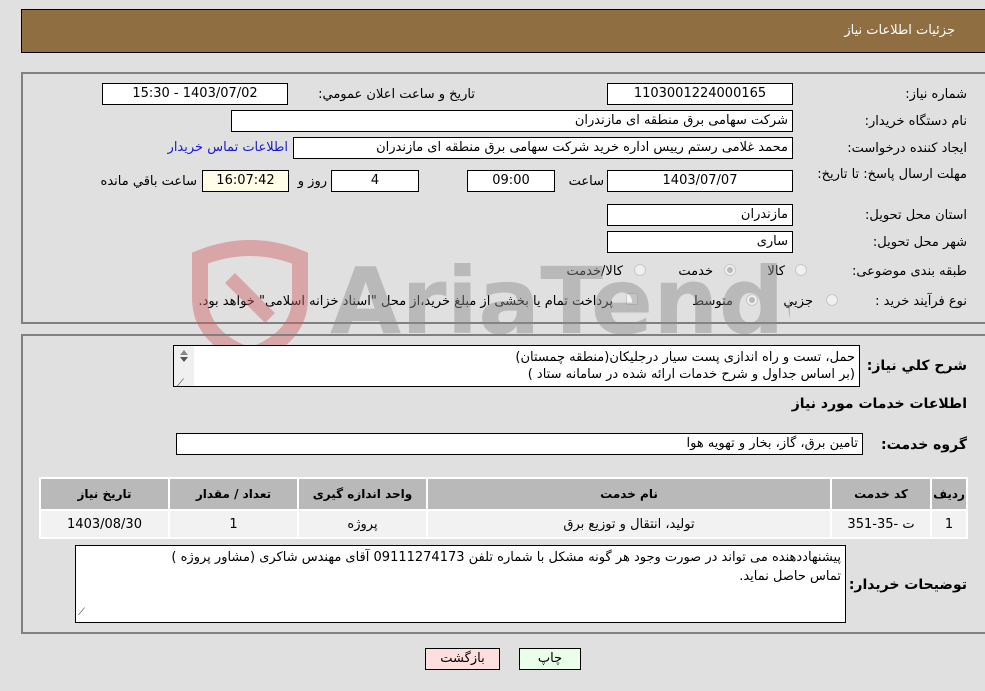 This screenshot has width=985, height=691. I want to click on remaining-days-field: 4, so click(375, 181).